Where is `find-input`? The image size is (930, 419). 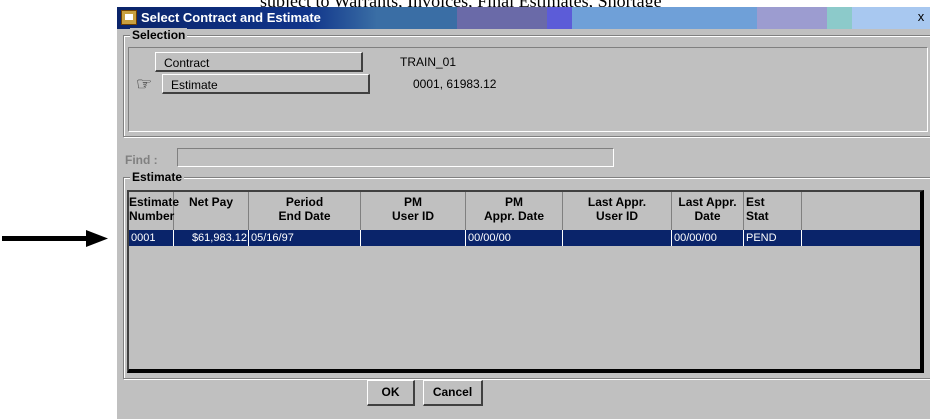 find-input is located at coordinates (395, 157).